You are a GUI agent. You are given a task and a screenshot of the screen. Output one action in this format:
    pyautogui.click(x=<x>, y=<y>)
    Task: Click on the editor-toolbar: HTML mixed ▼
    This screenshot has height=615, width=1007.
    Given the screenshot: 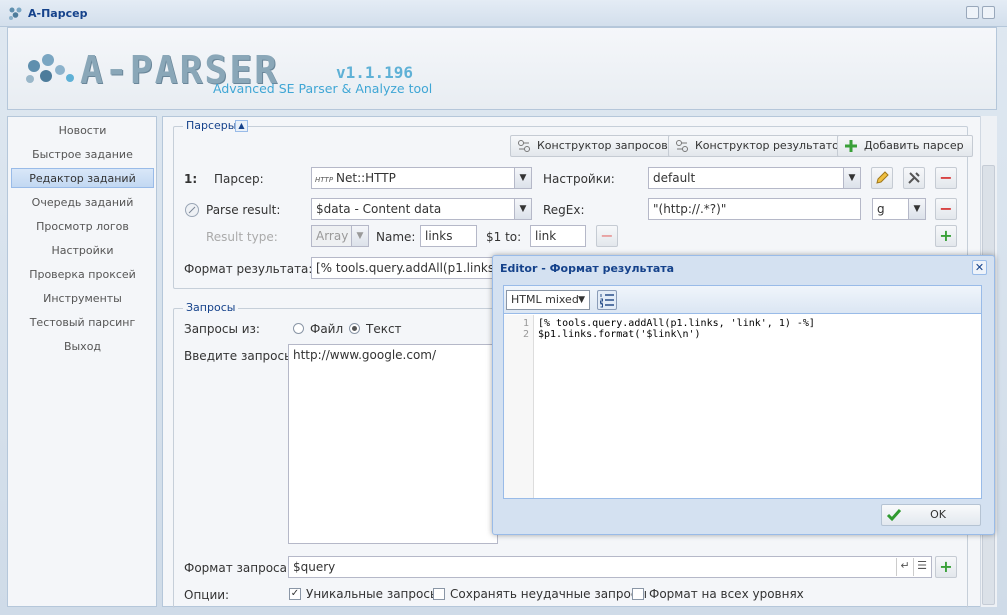 What is the action you would take?
    pyautogui.click(x=742, y=300)
    